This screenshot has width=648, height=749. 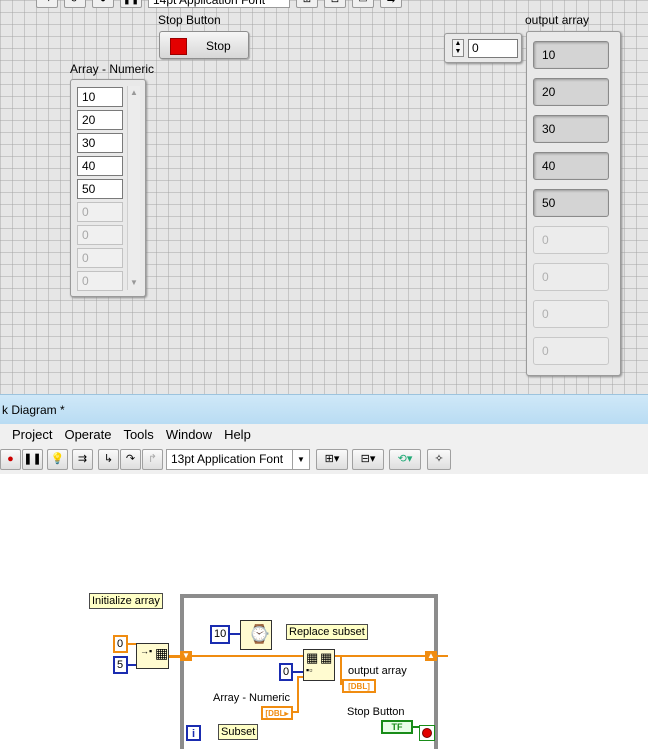 What do you see at coordinates (100, 189) in the screenshot?
I see `array-element: 50` at bounding box center [100, 189].